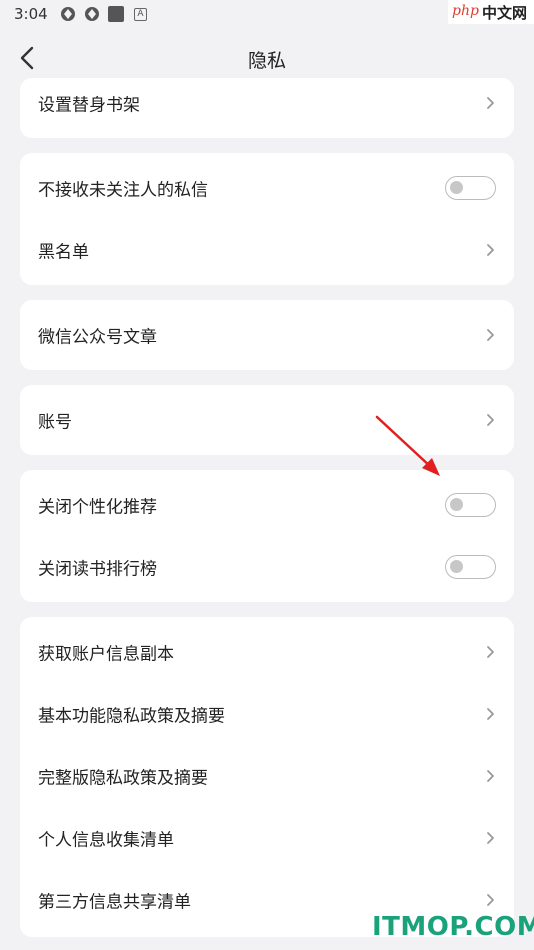 The height and width of the screenshot is (950, 534). I want to click on a-notification-icon: A, so click(140, 14).